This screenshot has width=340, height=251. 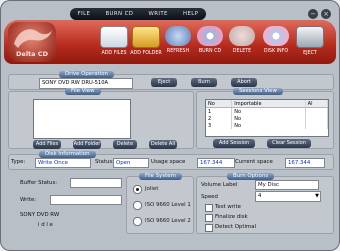 I want to click on column-importable: Importable, so click(x=268, y=104).